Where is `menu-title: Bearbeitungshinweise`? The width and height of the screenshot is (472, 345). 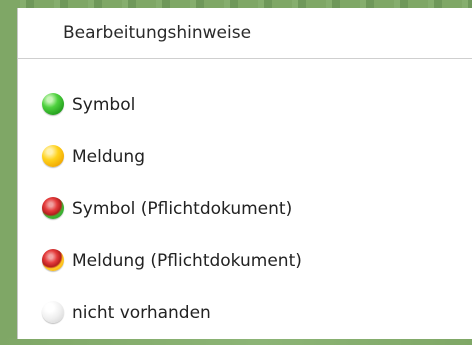
menu-title: Bearbeitungshinweise is located at coordinates (157, 33).